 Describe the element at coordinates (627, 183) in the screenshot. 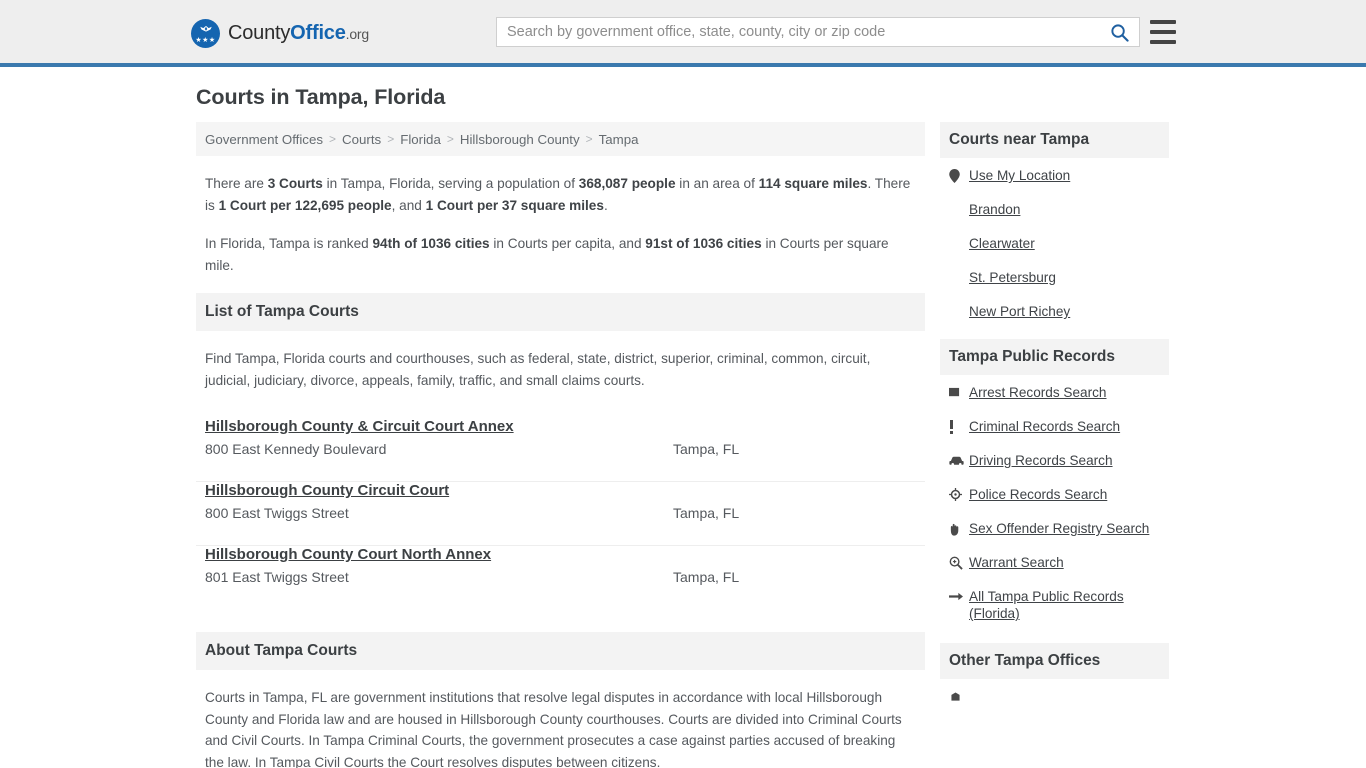

I see `stat-value: 368,087 people` at that location.